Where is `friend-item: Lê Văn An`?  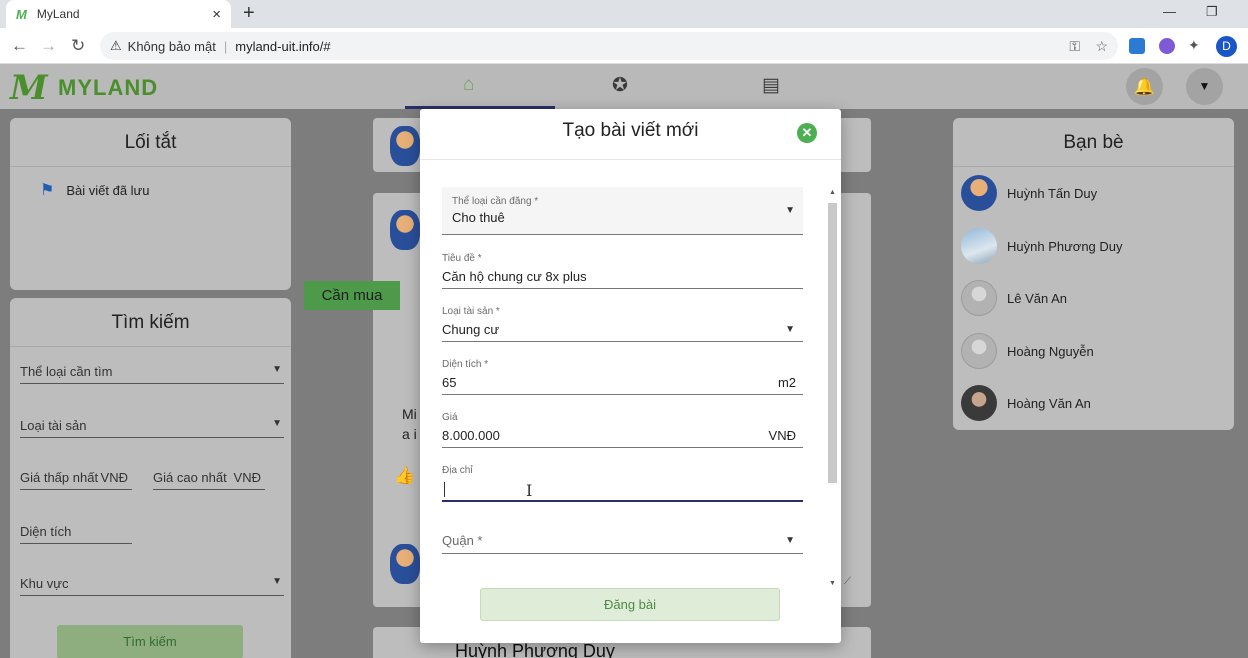 friend-item: Lê Văn An is located at coordinates (1014, 298).